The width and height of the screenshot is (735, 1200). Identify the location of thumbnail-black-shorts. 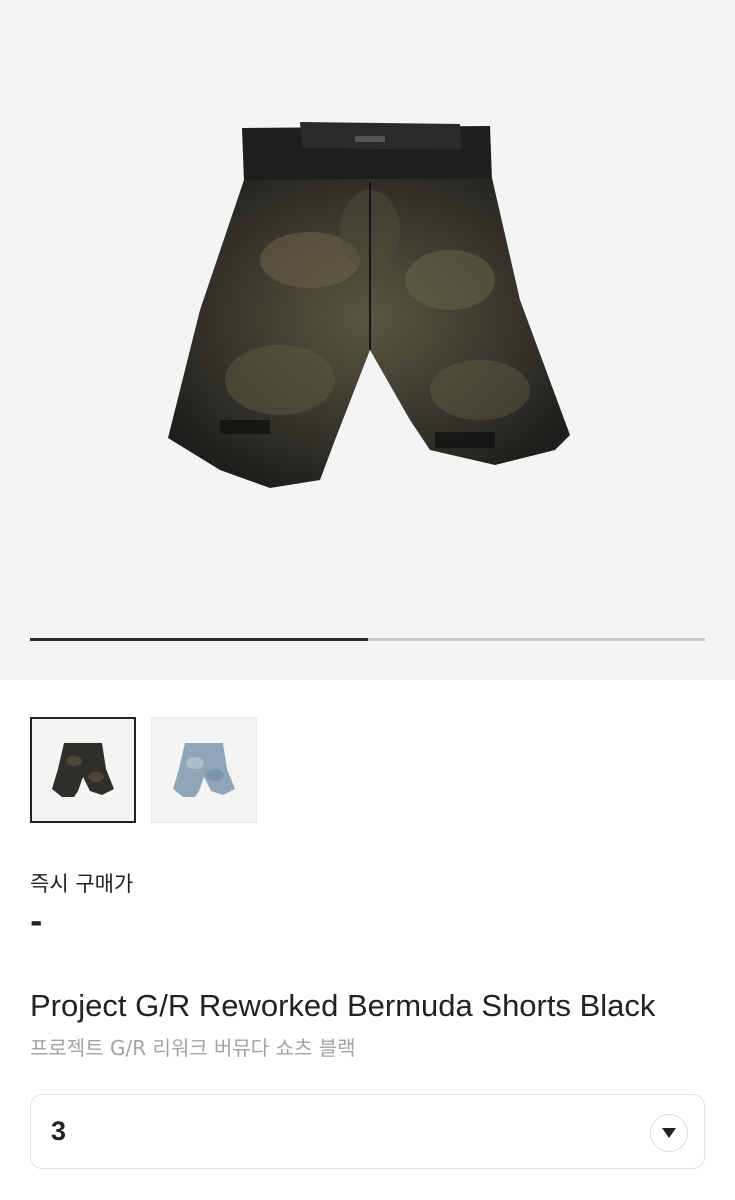
(83, 770).